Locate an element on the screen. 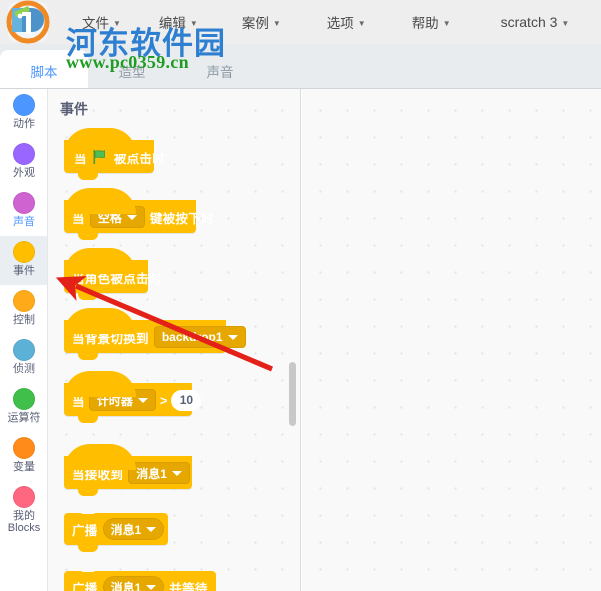 This screenshot has width=601, height=591. tab-costume-label: 造型 is located at coordinates (132, 72).